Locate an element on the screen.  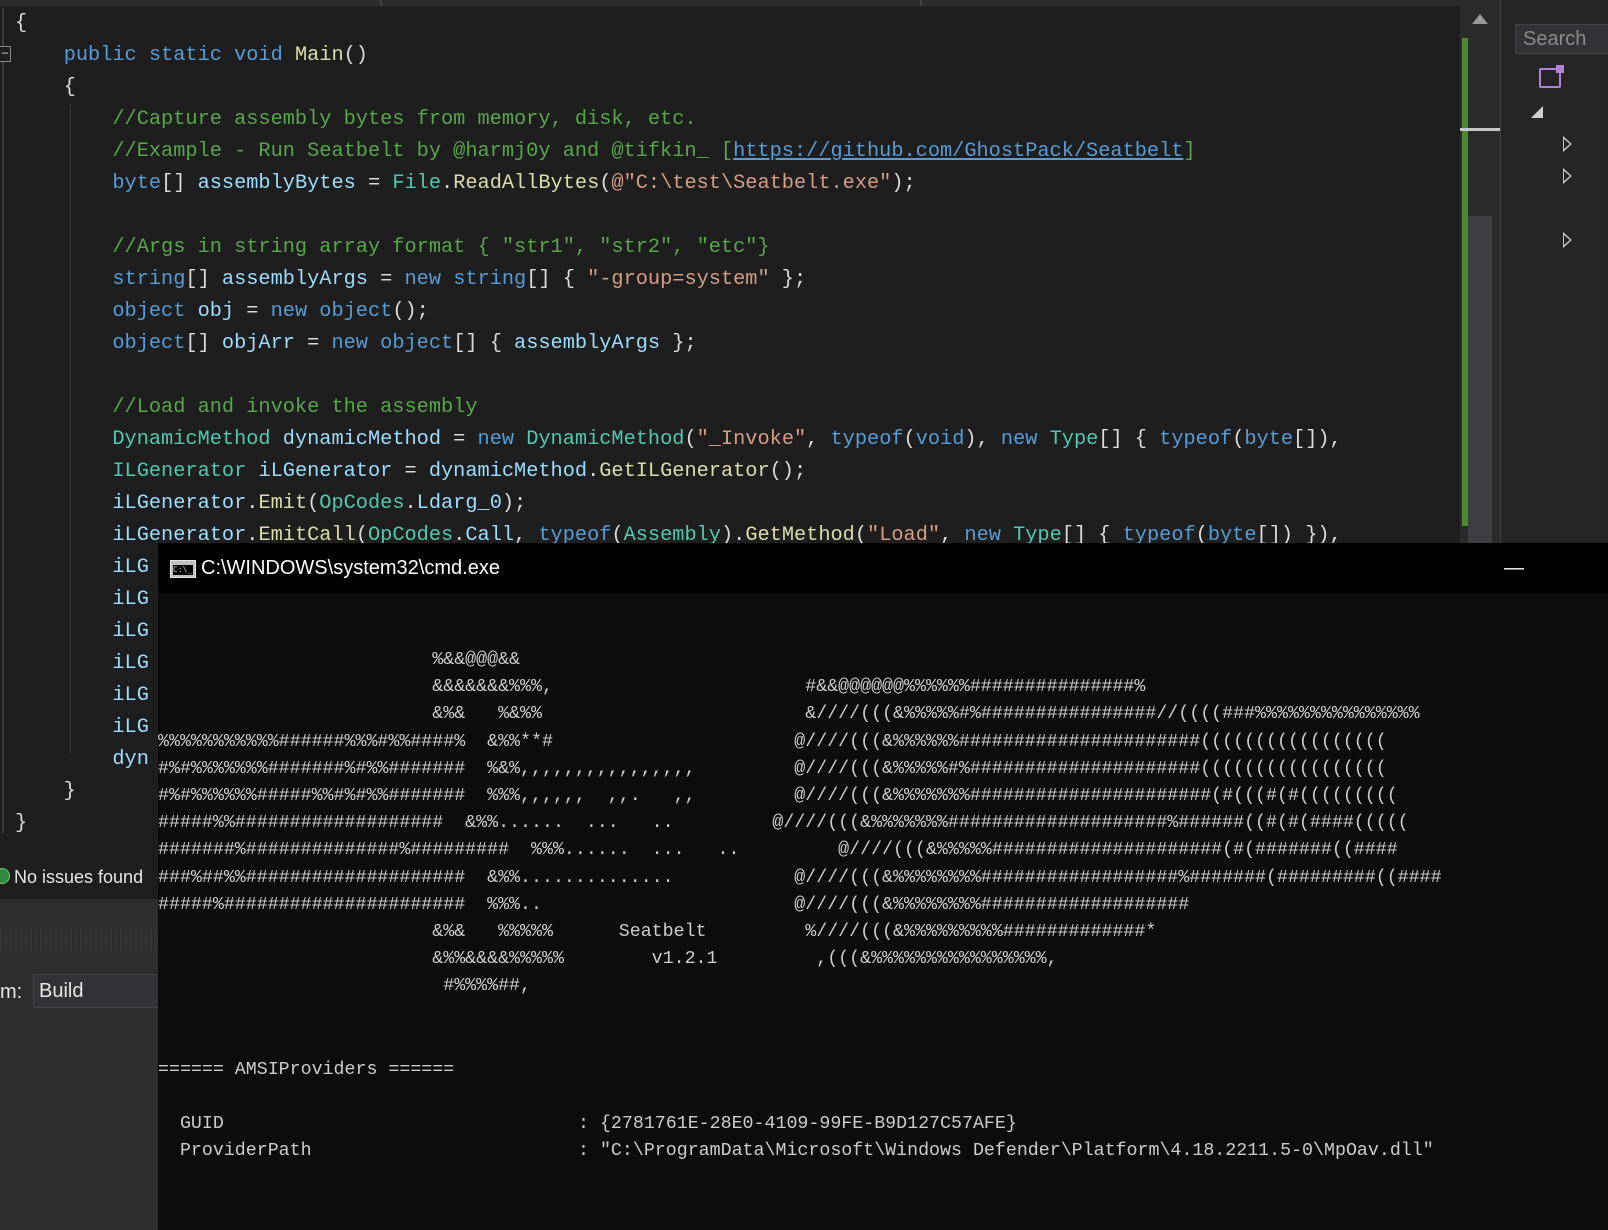
code-token: new is located at coordinates (423, 279).